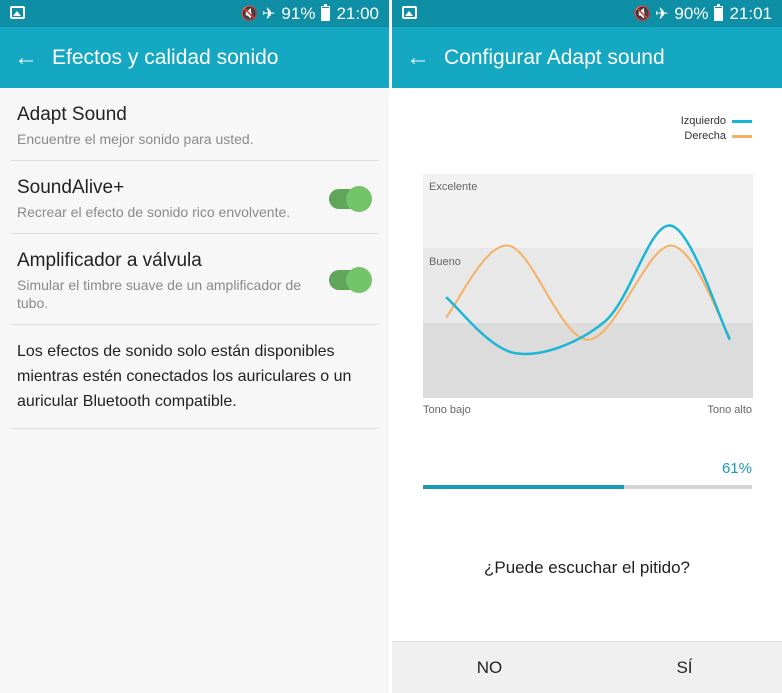  I want to click on x-axis-min-label: Tono bajo, so click(447, 410).